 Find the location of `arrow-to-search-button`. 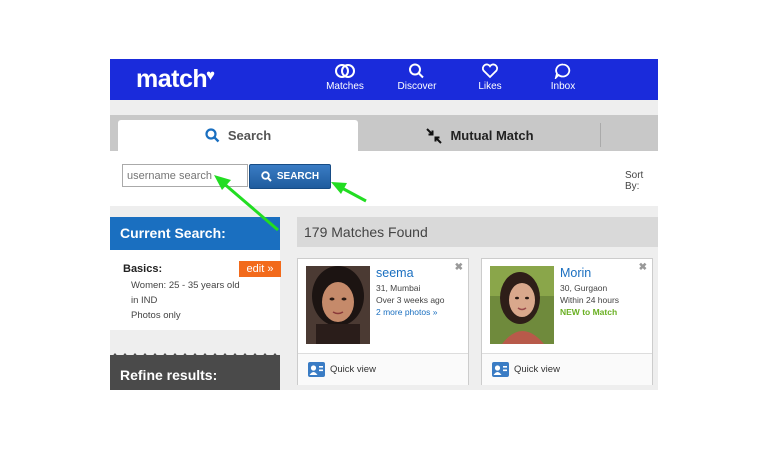

arrow-to-search-button is located at coordinates (349, 192).